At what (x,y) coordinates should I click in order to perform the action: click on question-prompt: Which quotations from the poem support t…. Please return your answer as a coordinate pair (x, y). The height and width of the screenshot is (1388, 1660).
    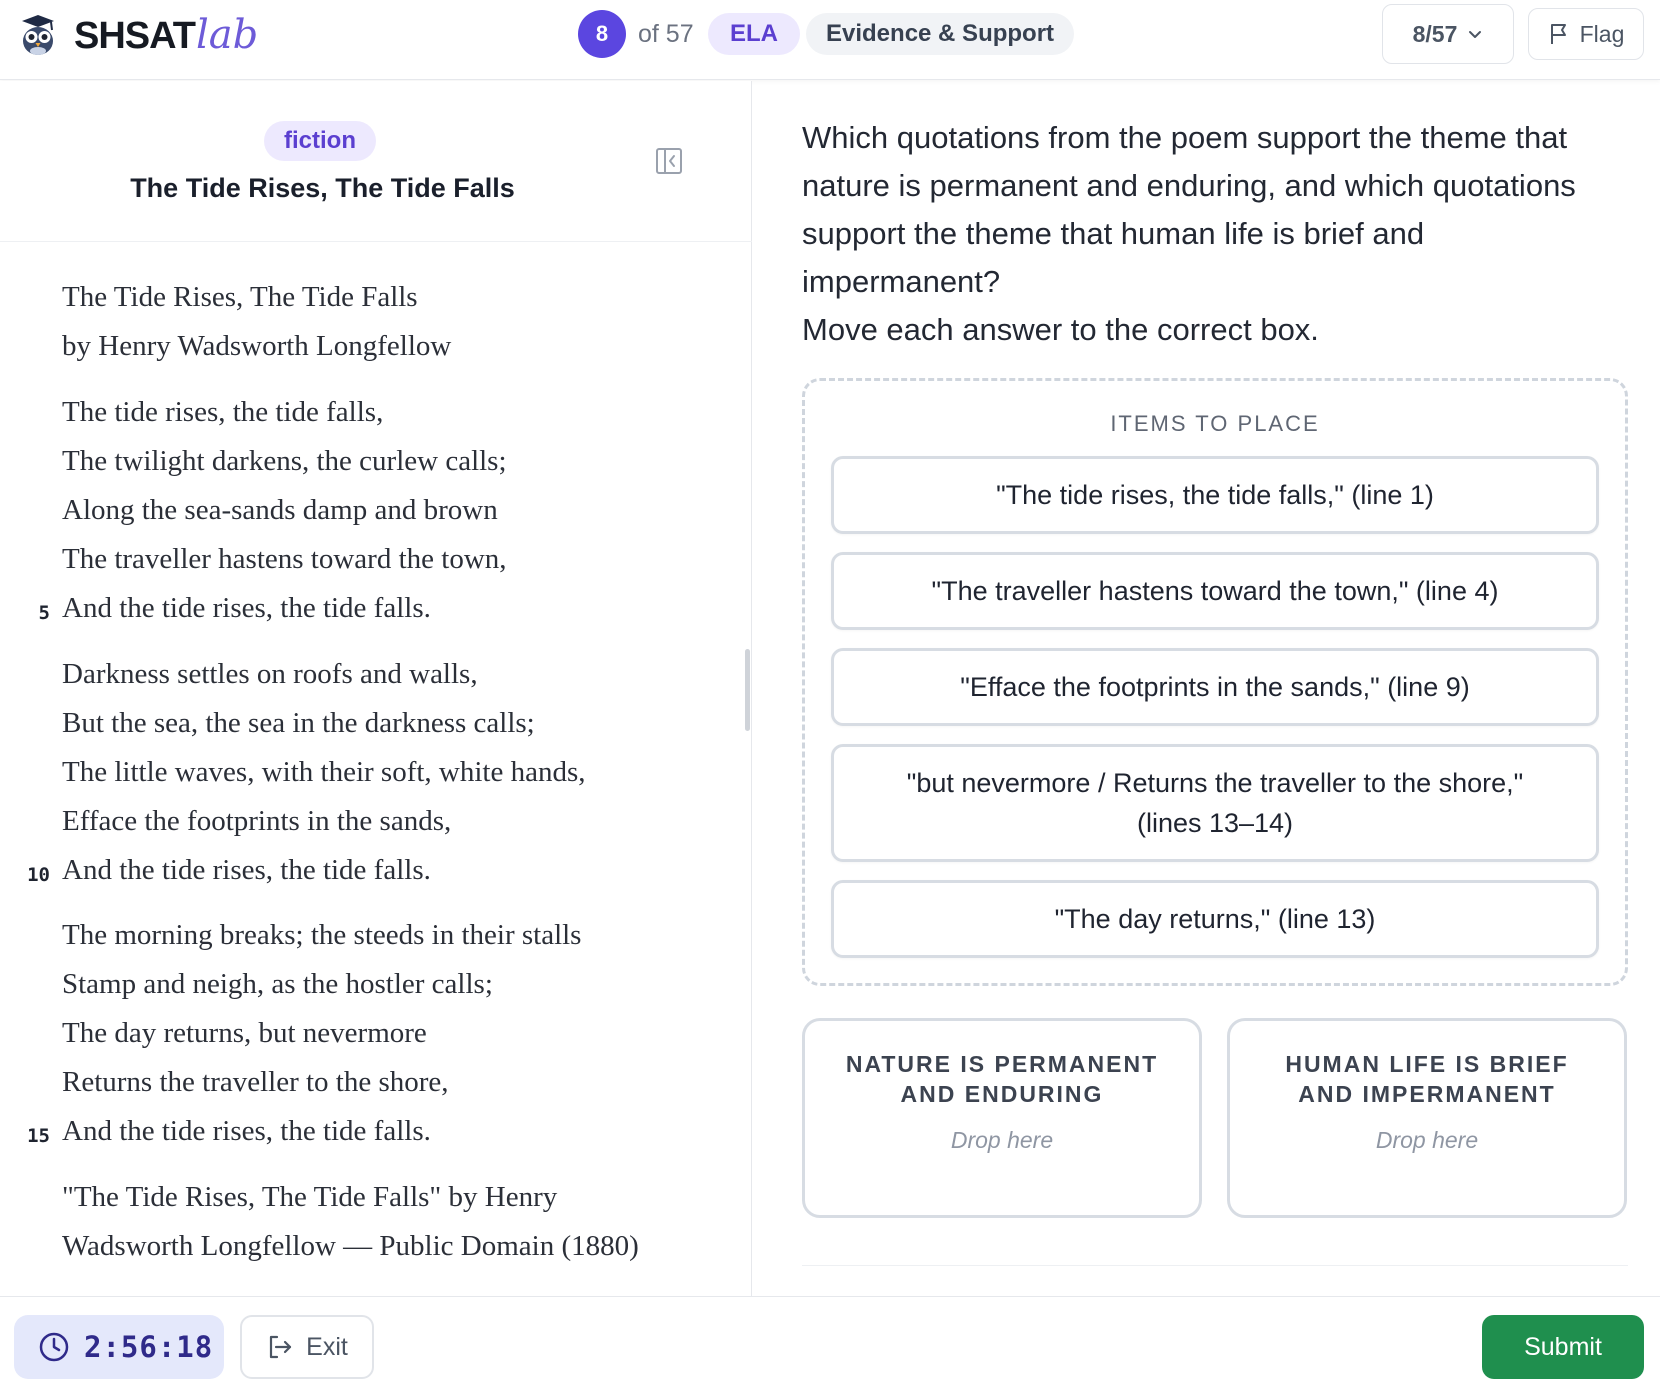
    Looking at the image, I should click on (1189, 209).